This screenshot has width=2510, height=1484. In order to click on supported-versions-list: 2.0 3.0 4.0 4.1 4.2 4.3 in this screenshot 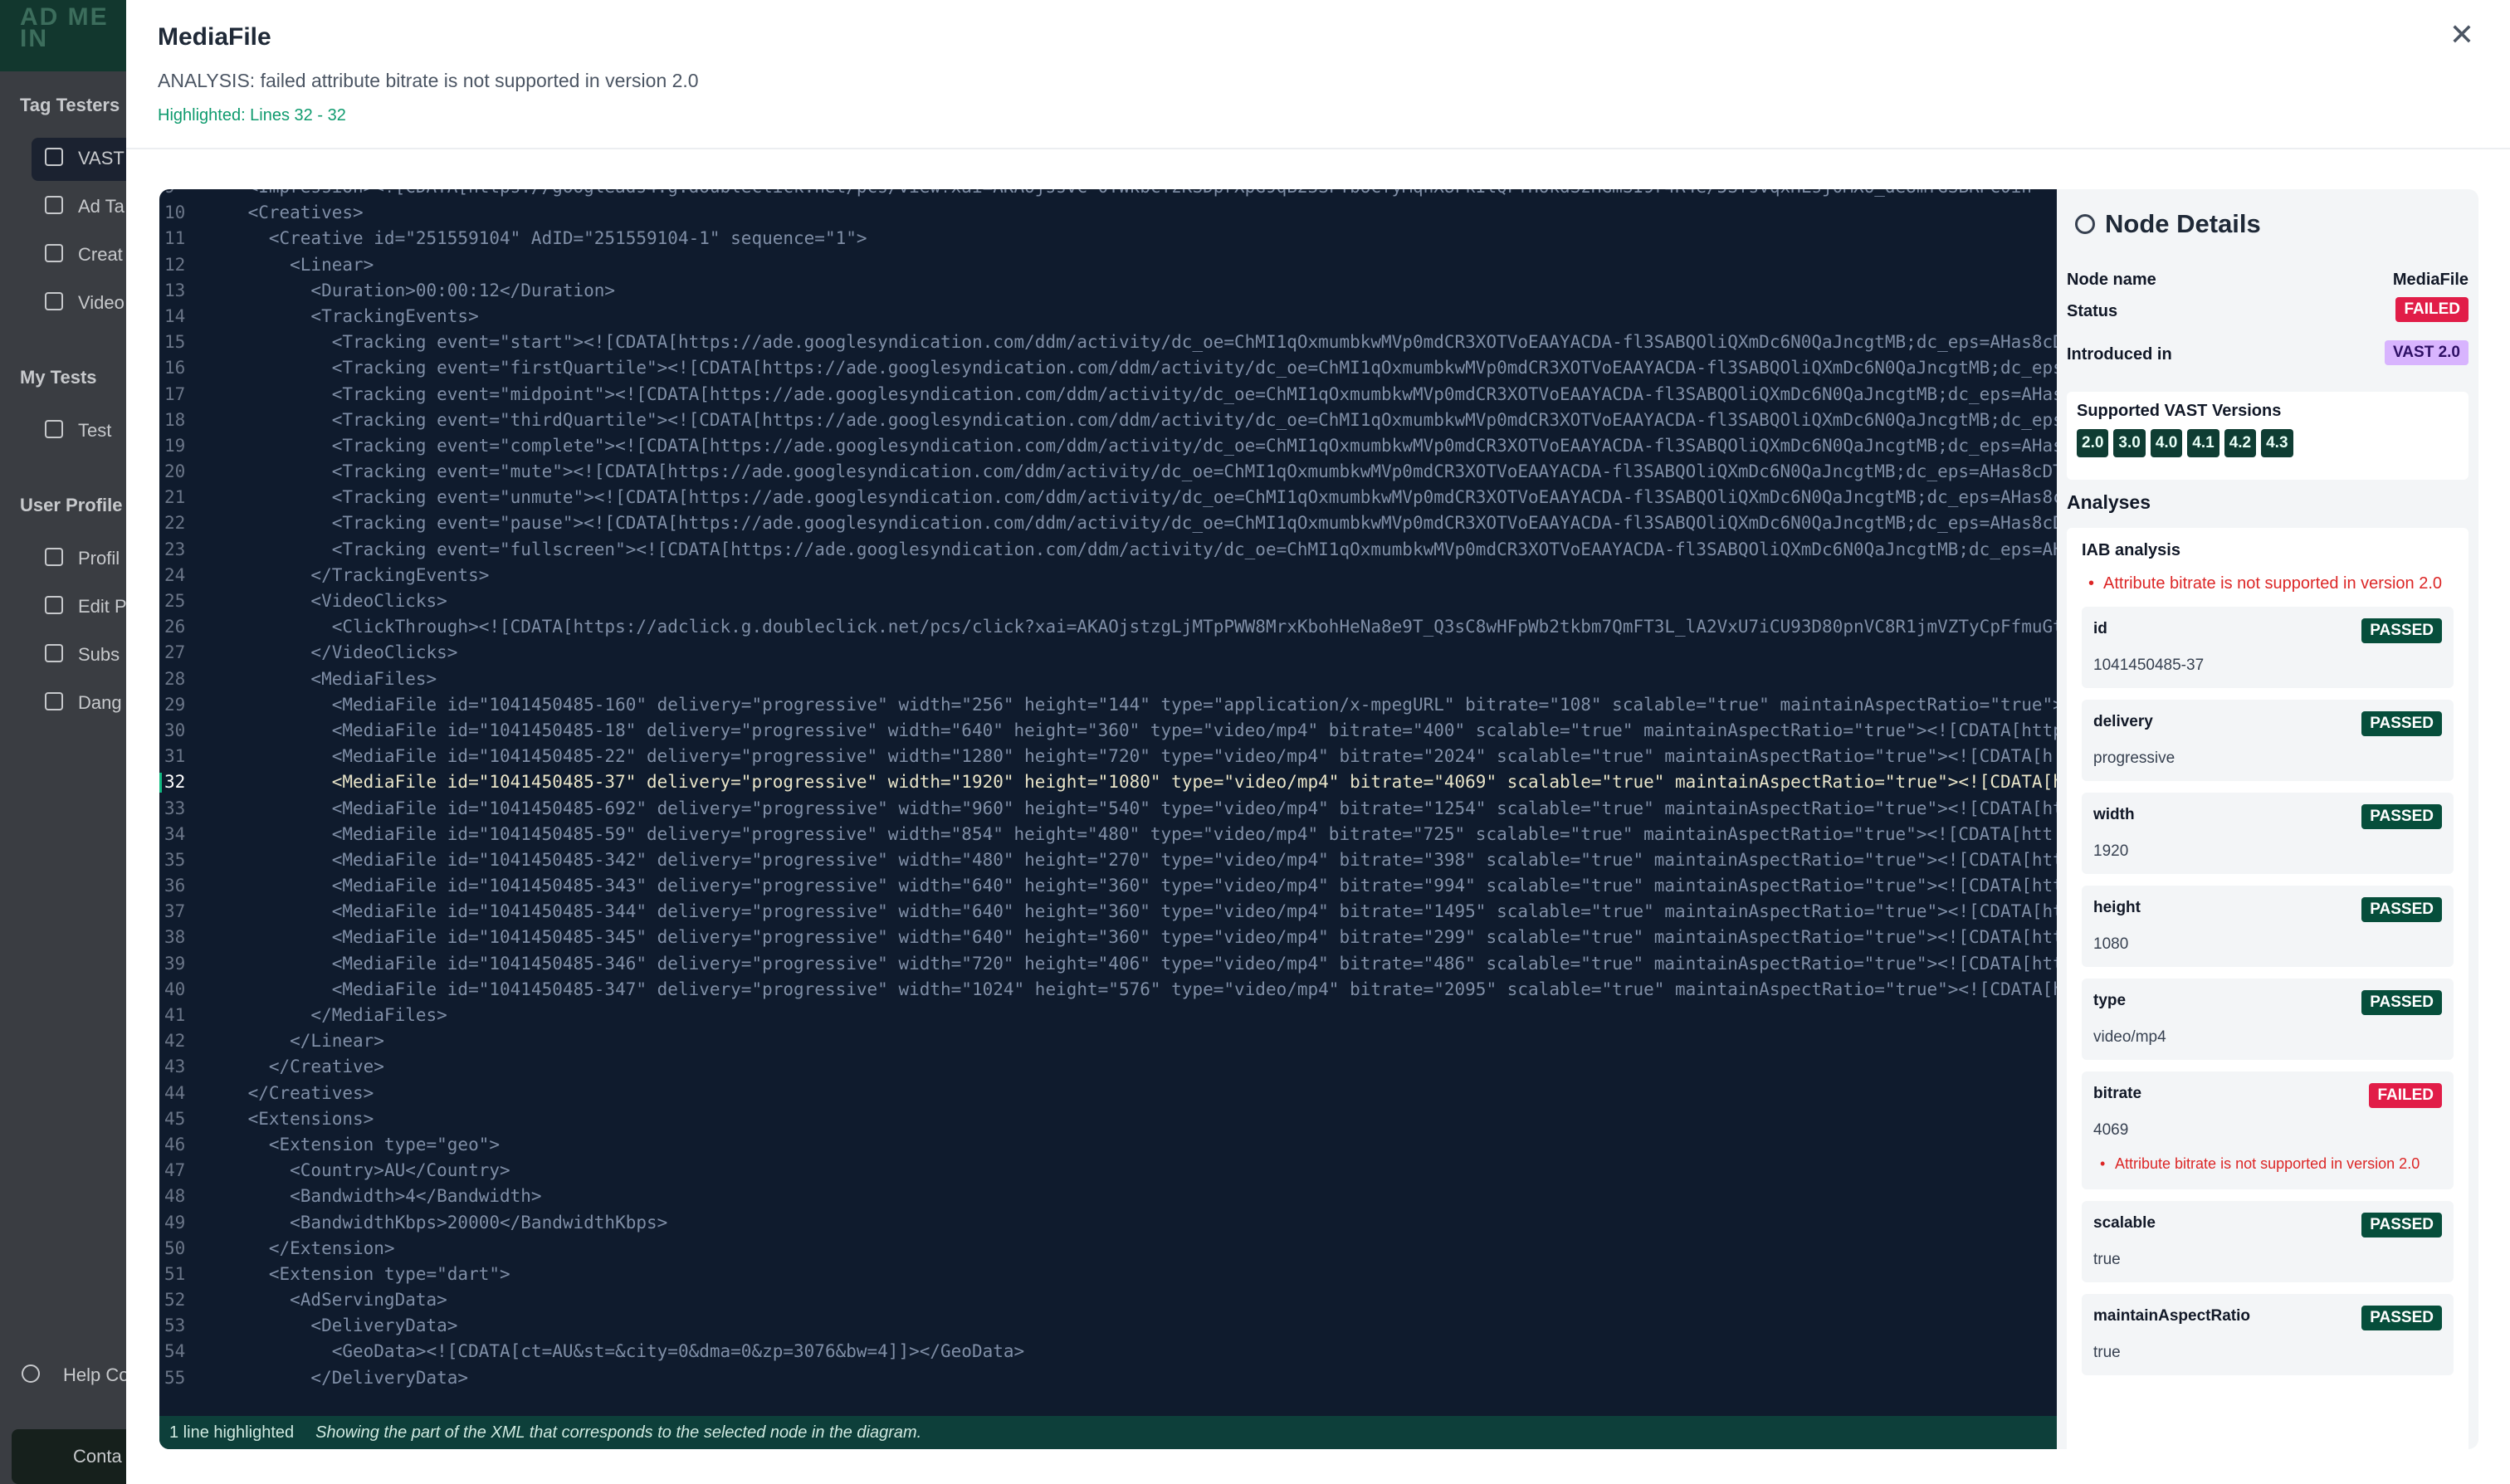, I will do `click(2268, 443)`.